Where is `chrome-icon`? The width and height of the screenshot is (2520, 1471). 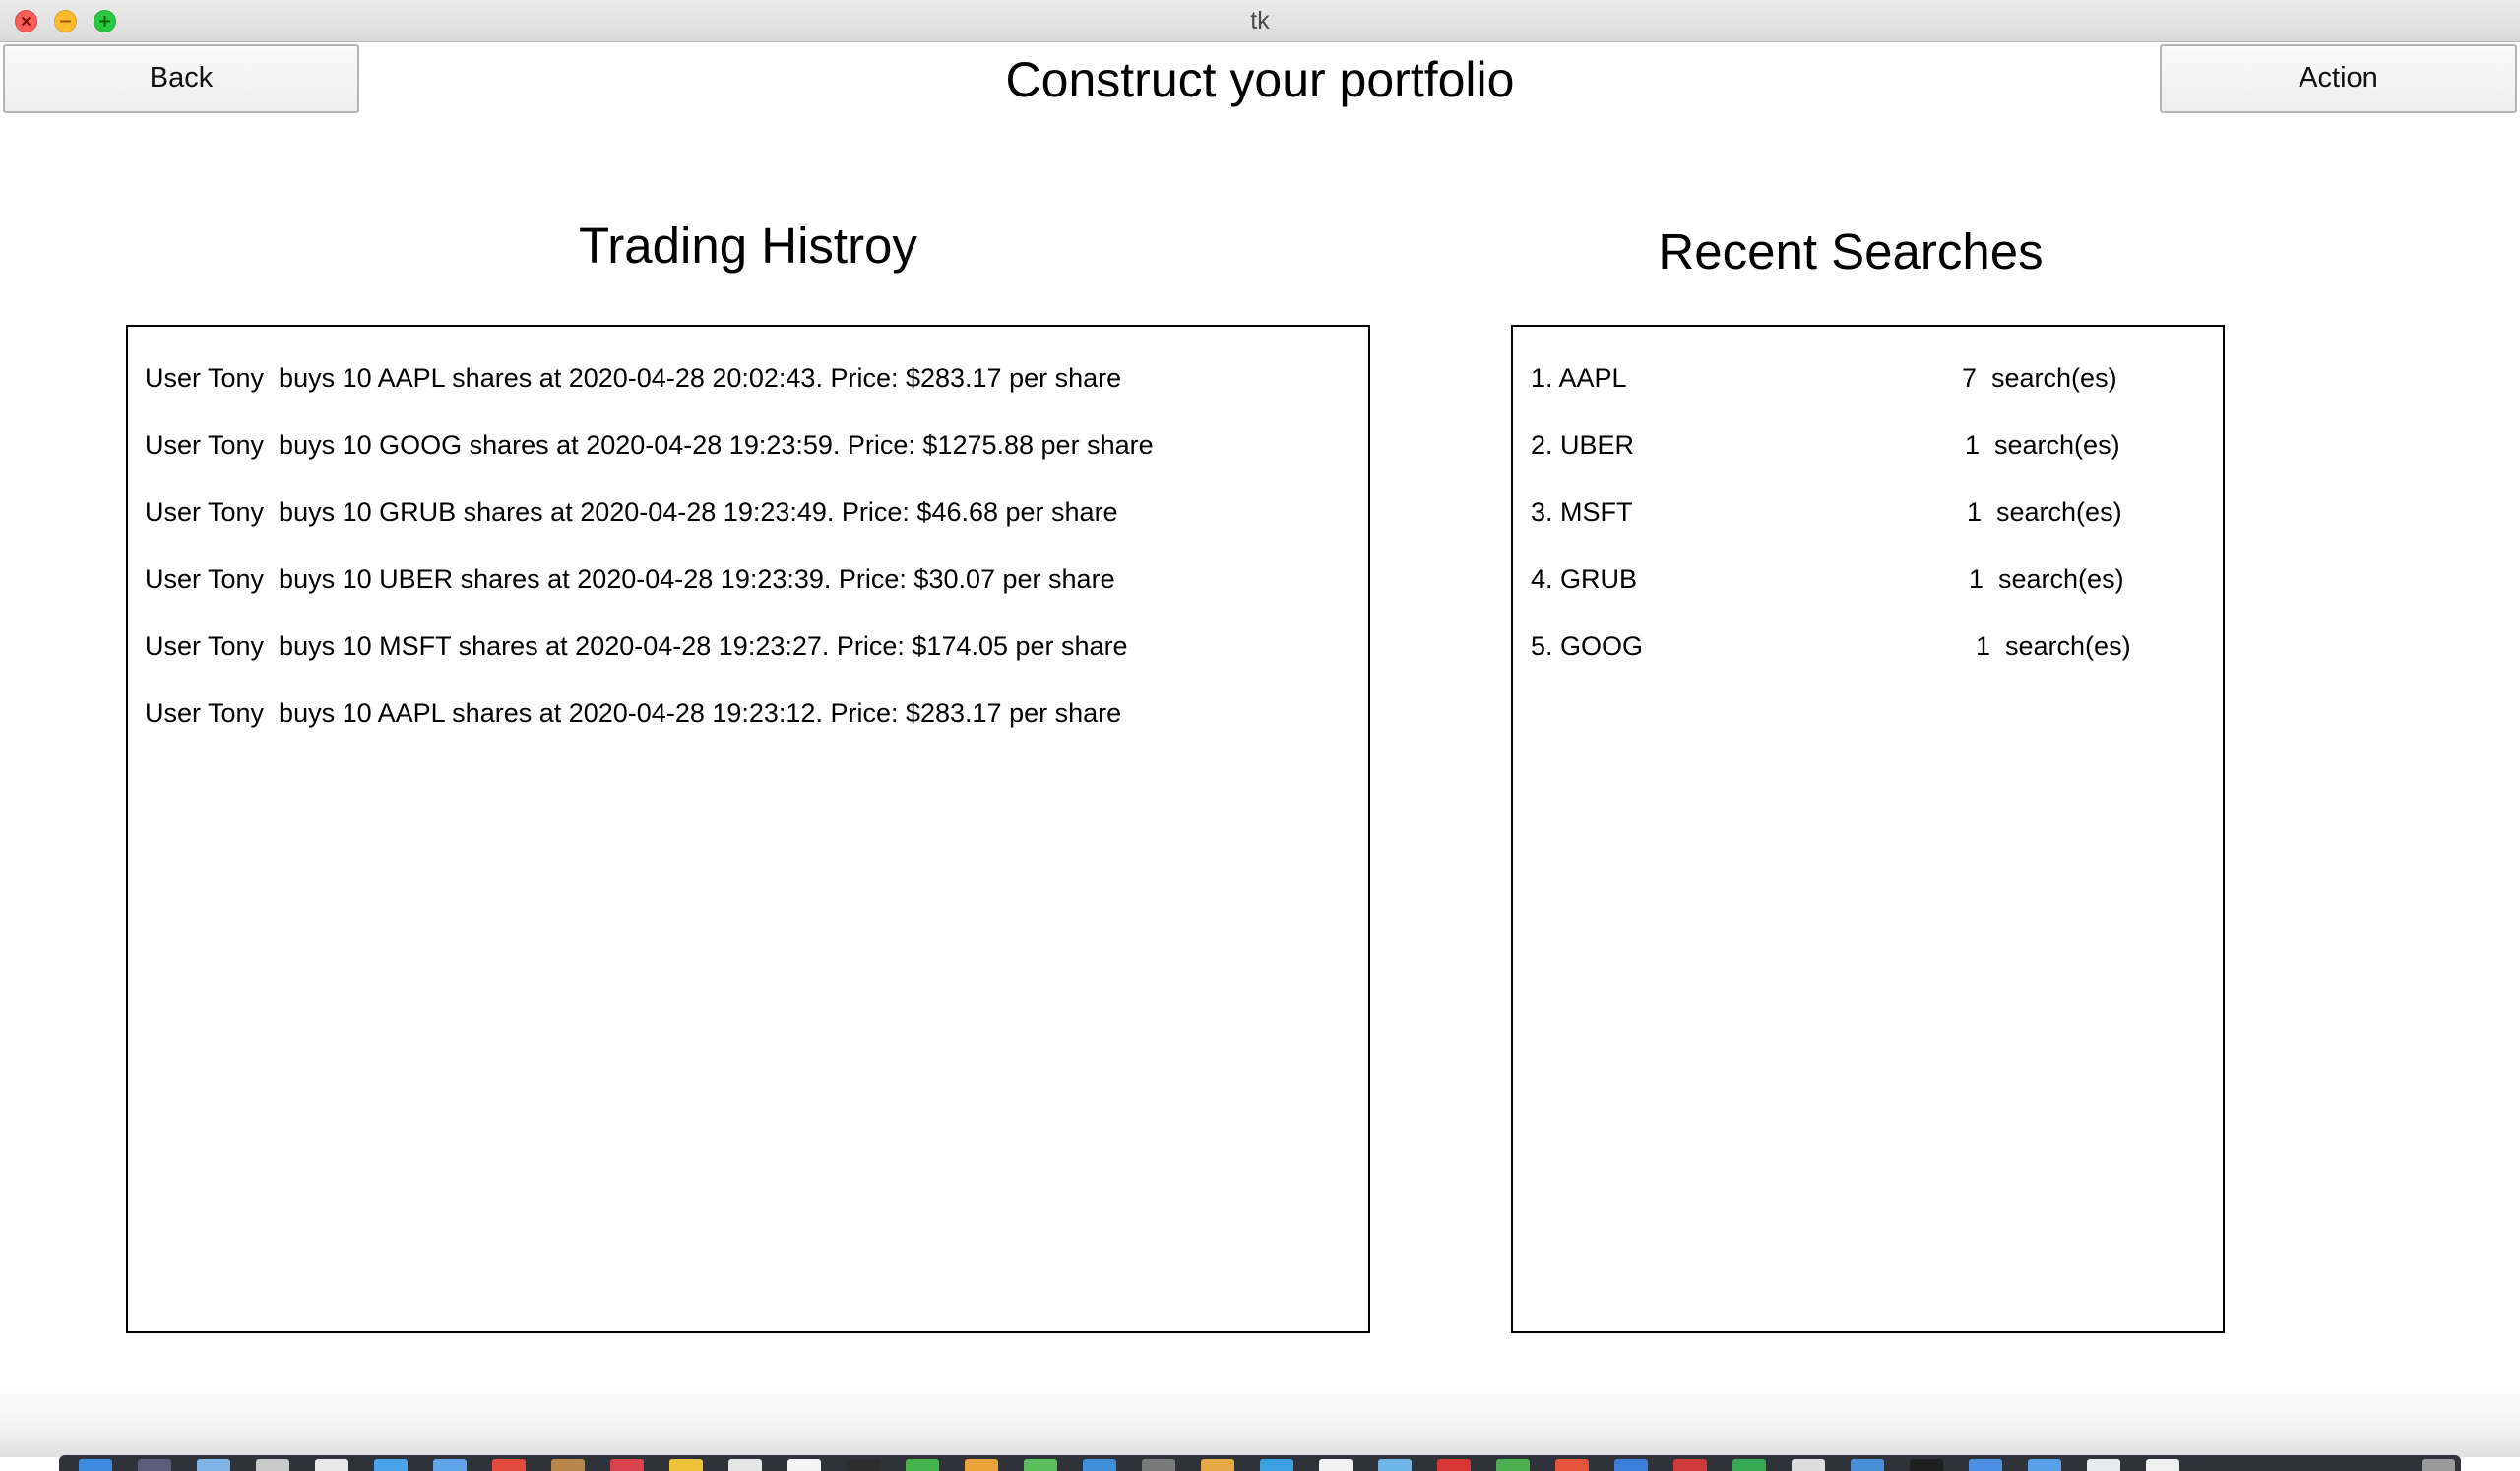
chrome-icon is located at coordinates (1513, 1465).